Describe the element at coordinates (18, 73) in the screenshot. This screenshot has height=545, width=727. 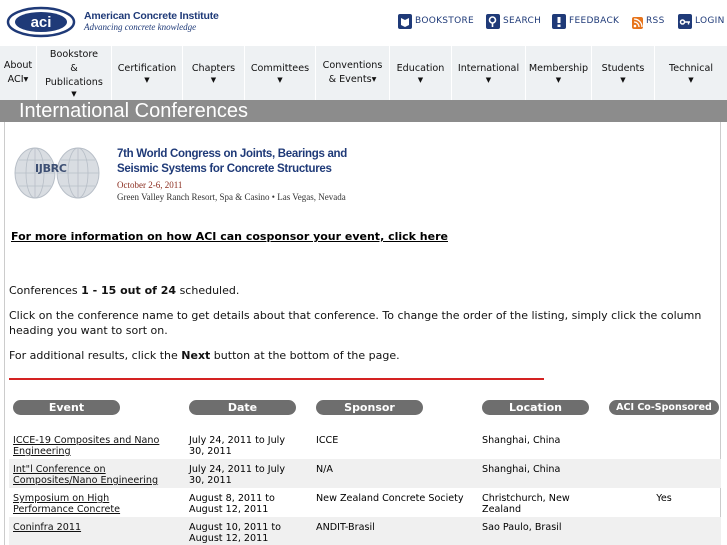
I see `nav-item-about-aci: About ACI▾` at that location.